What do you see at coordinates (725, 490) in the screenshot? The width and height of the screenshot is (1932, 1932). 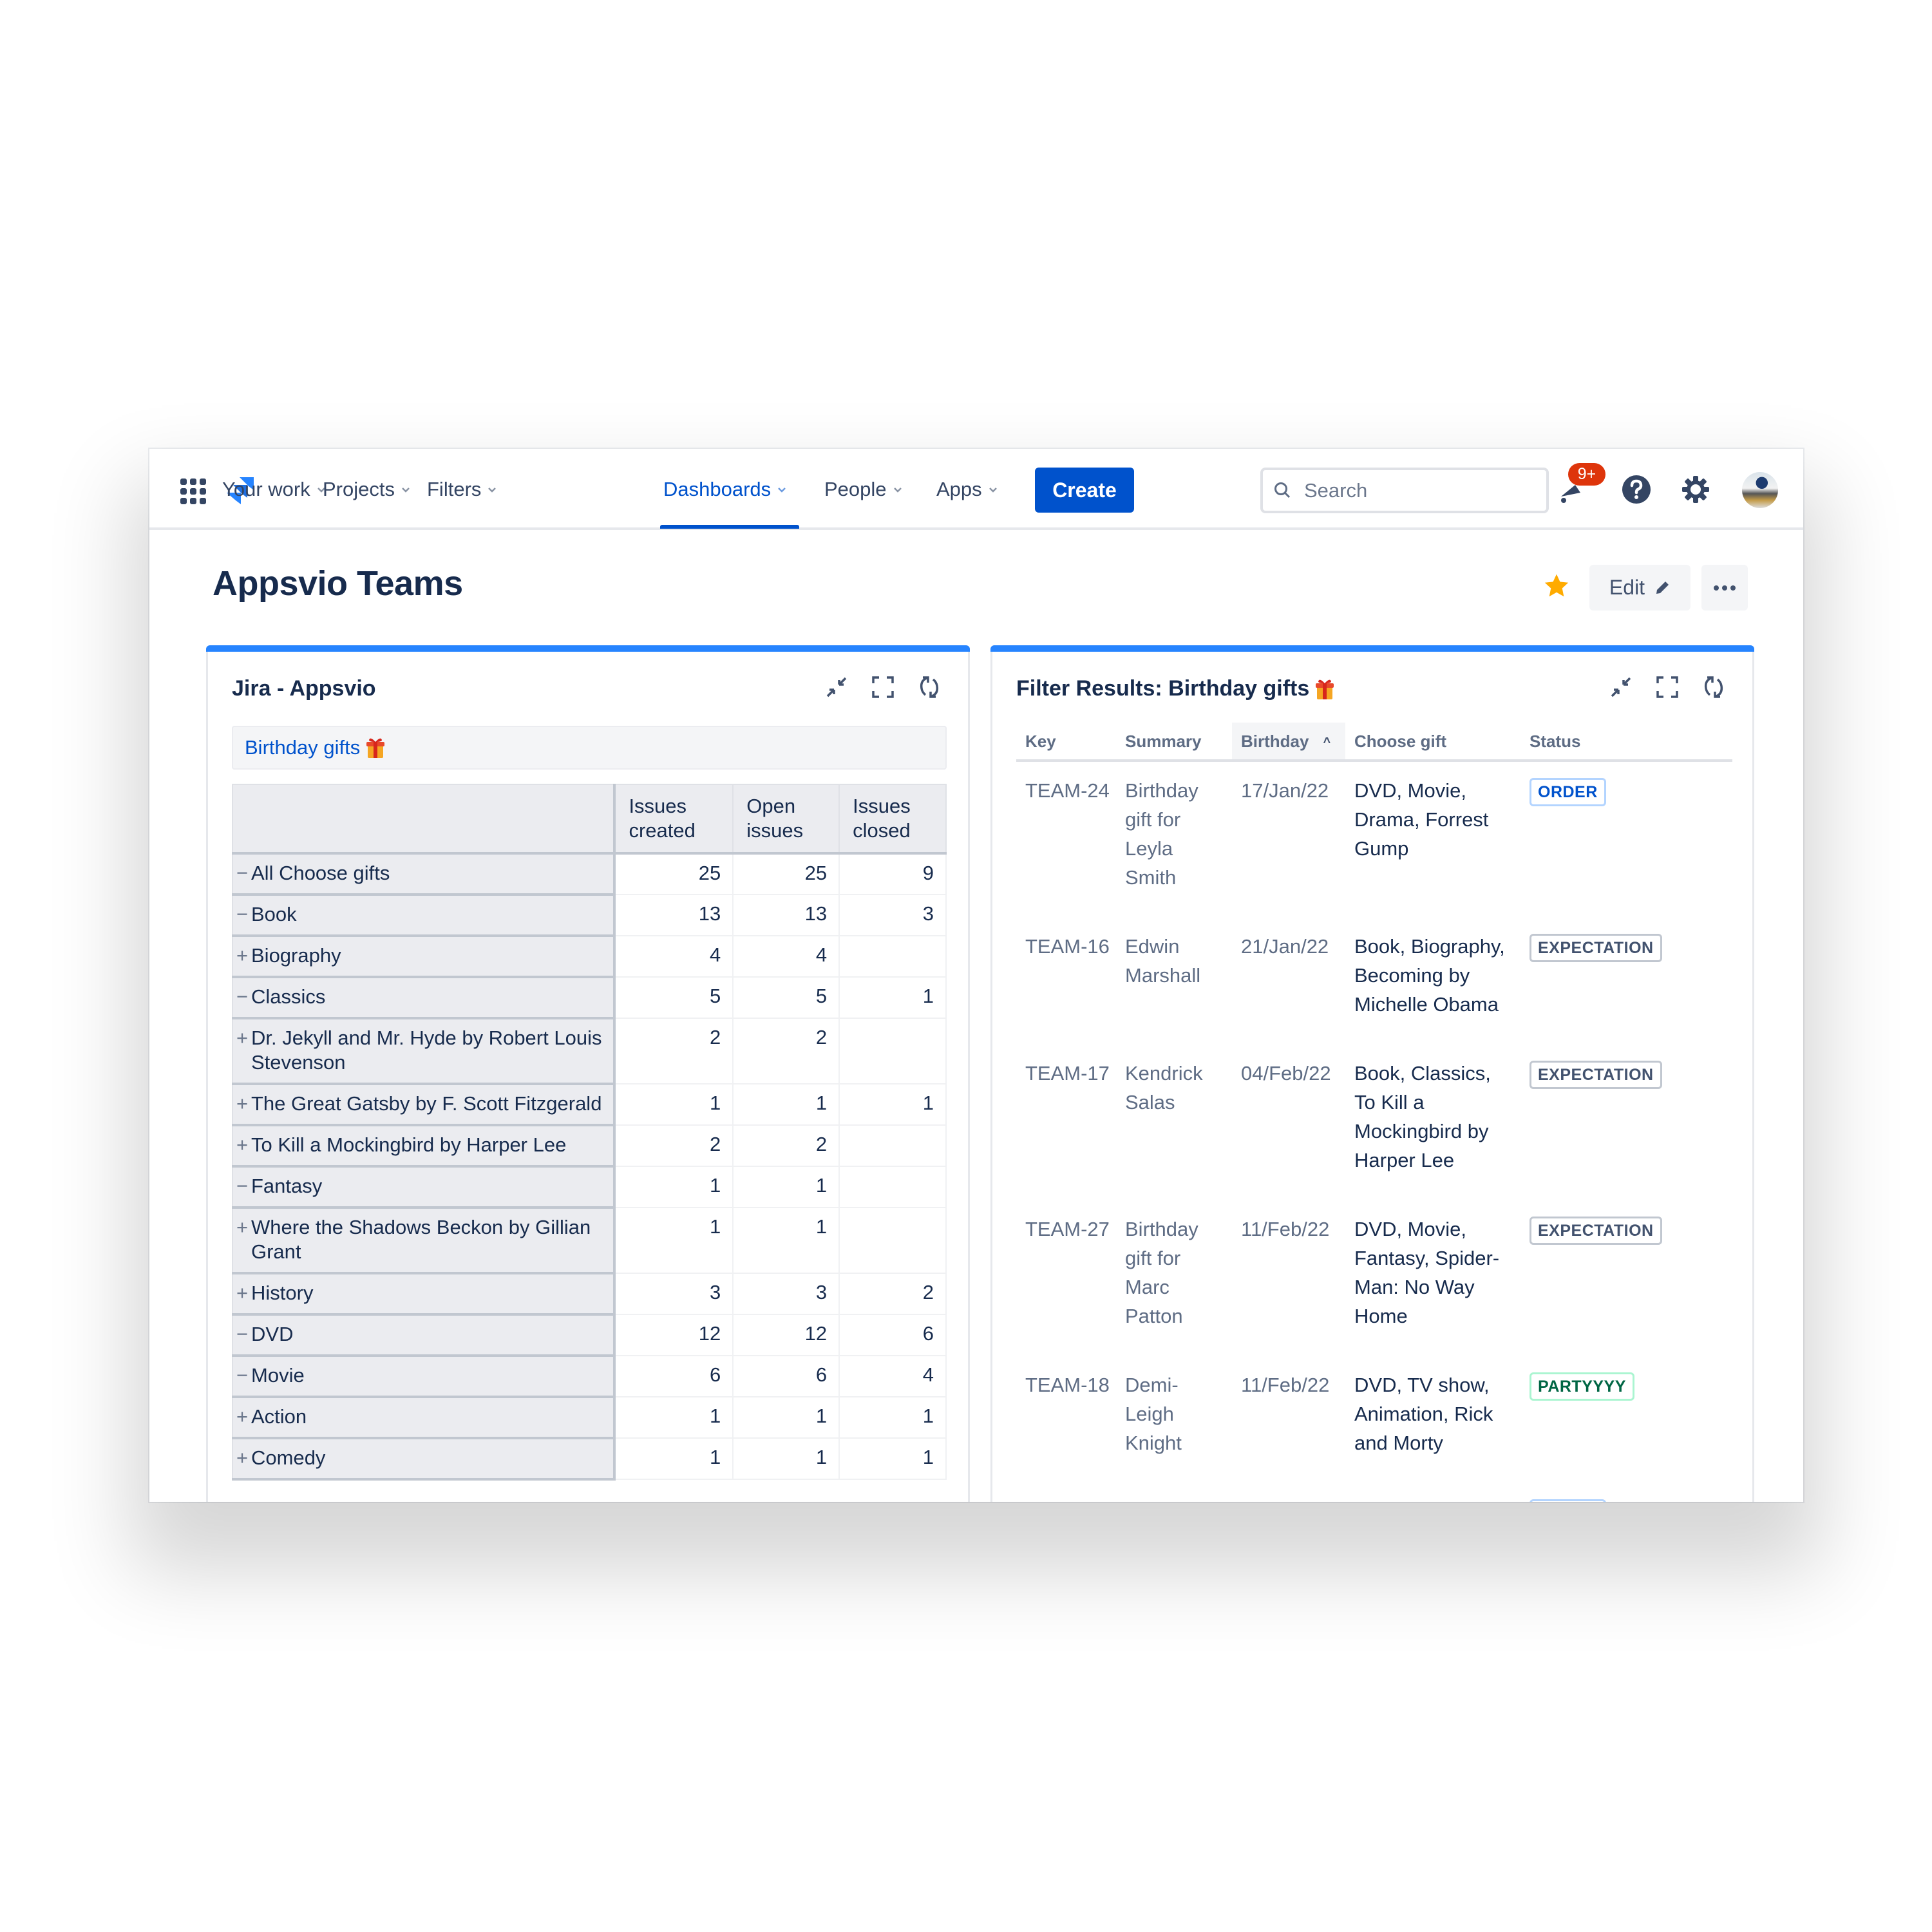 I see `nav-dashboards: Dashboards` at bounding box center [725, 490].